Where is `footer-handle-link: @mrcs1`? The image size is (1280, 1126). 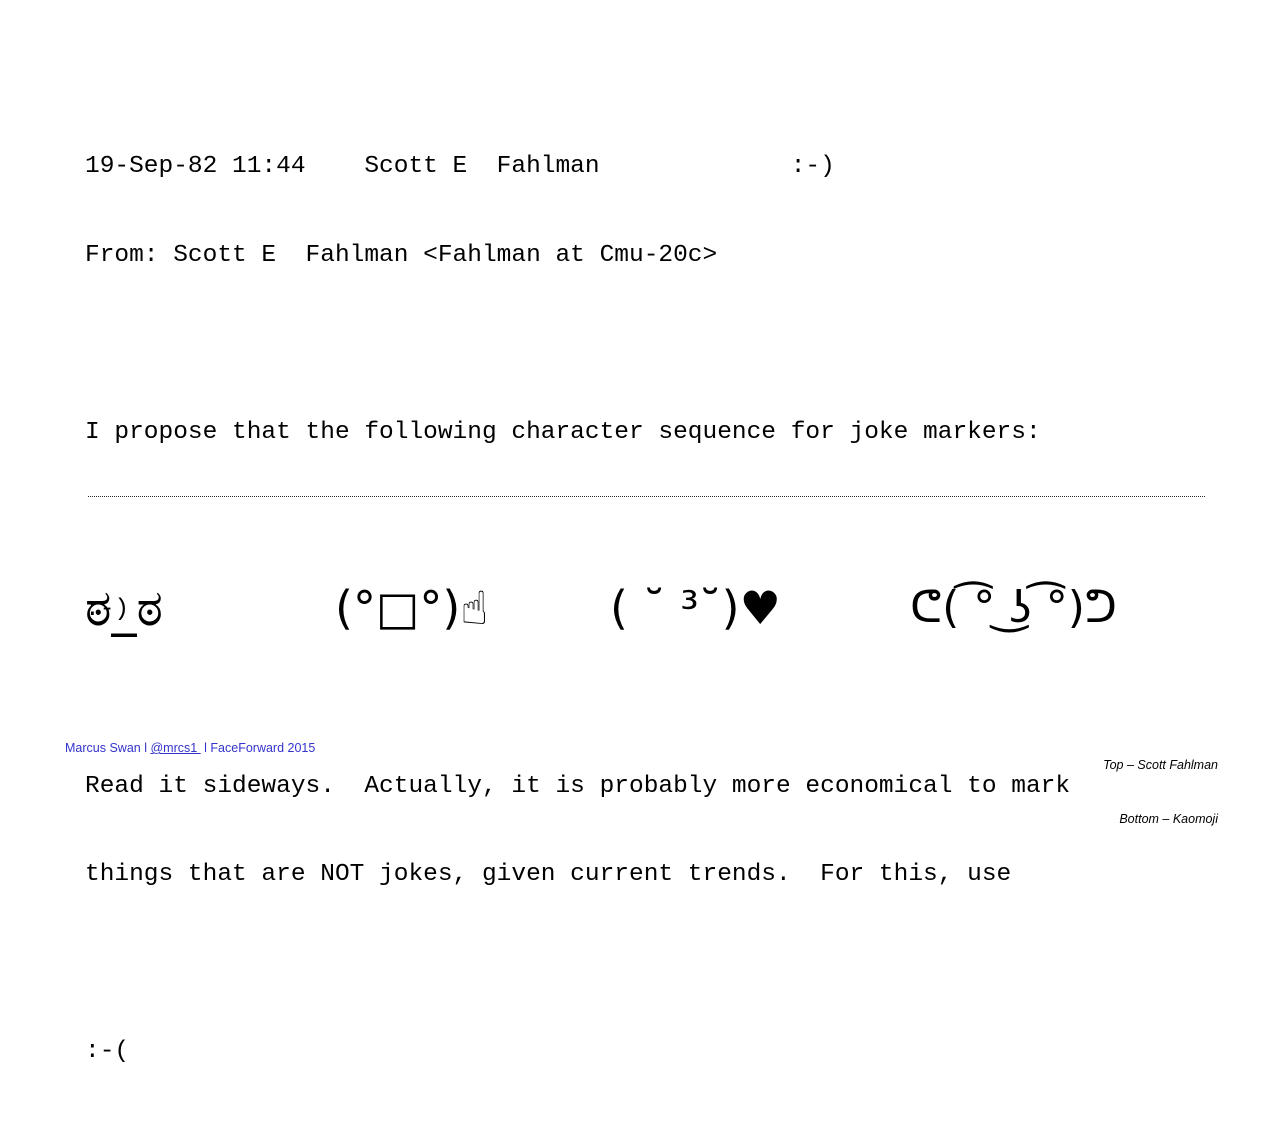
footer-handle-link: @mrcs1 is located at coordinates (175, 748).